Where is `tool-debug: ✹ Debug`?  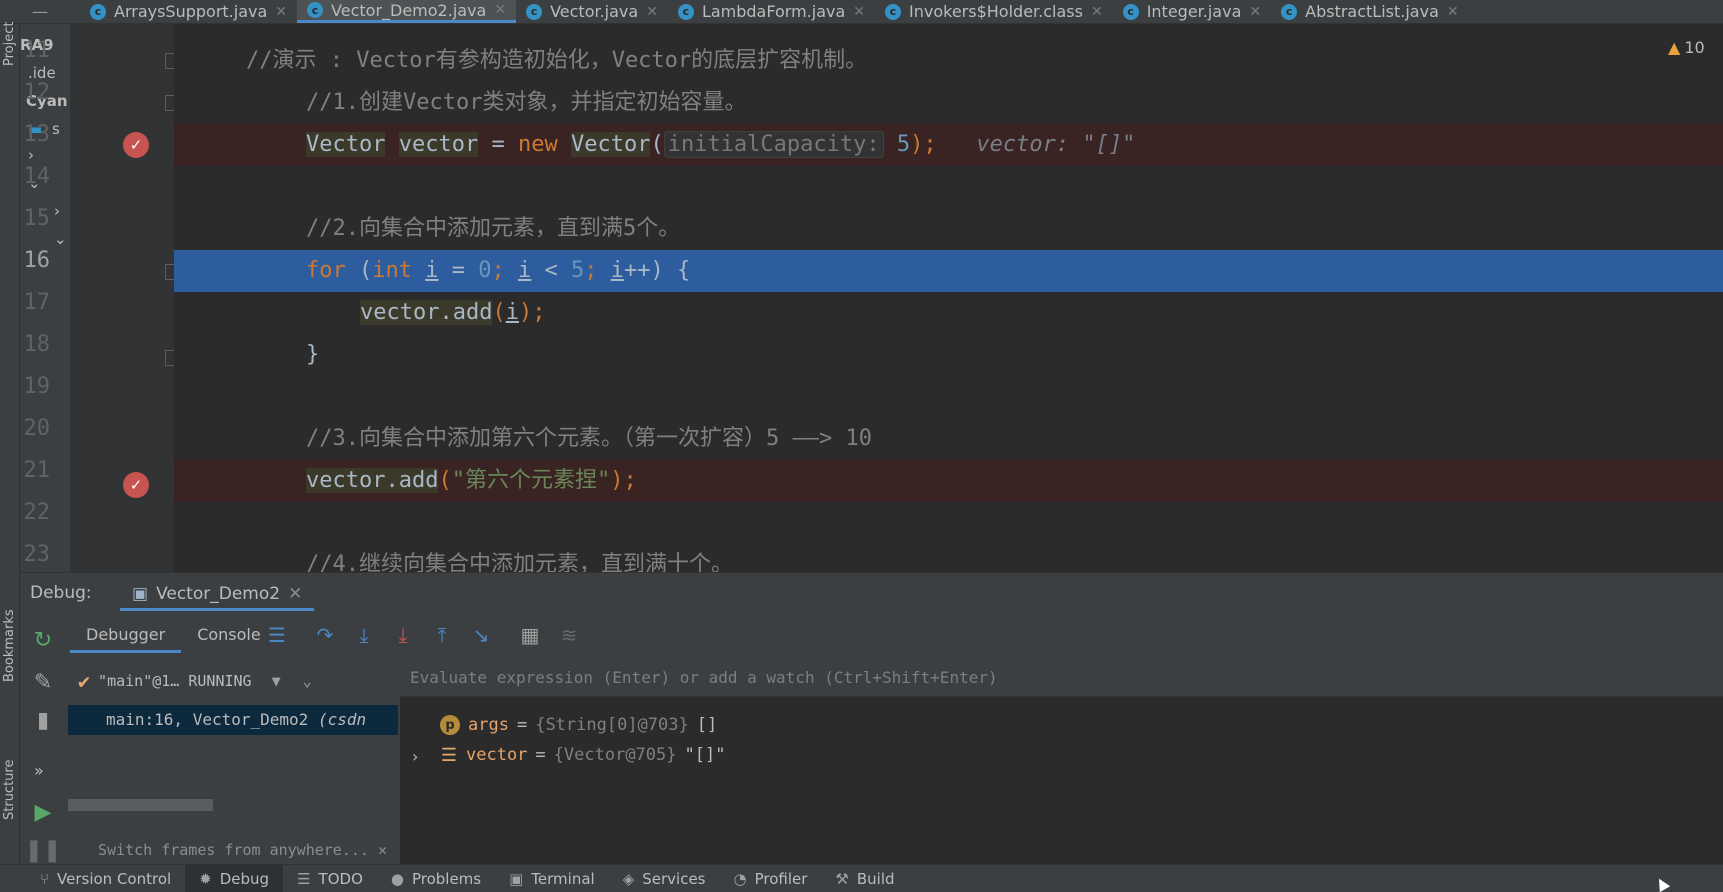 tool-debug: ✹ Debug is located at coordinates (234, 878).